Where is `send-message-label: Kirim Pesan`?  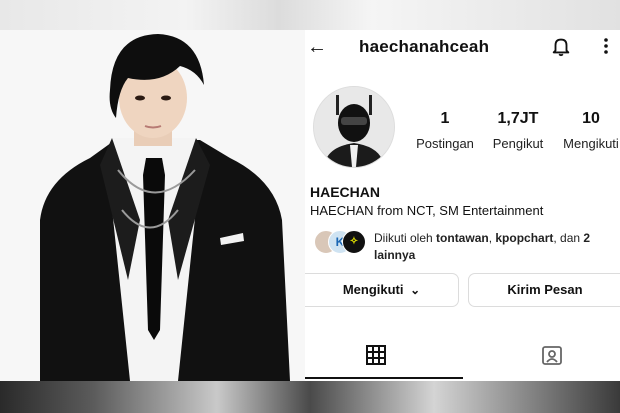
send-message-label: Kirim Pesan is located at coordinates (545, 289).